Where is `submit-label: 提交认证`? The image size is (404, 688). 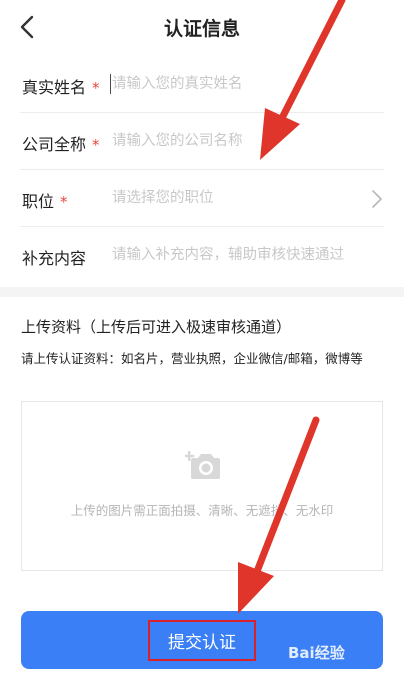
submit-label: 提交认证 is located at coordinates (202, 640).